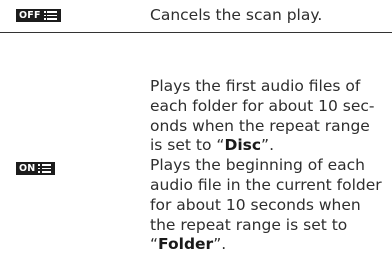 This screenshot has height=255, width=392. I want to click on disc-term: Disc, so click(243, 145).